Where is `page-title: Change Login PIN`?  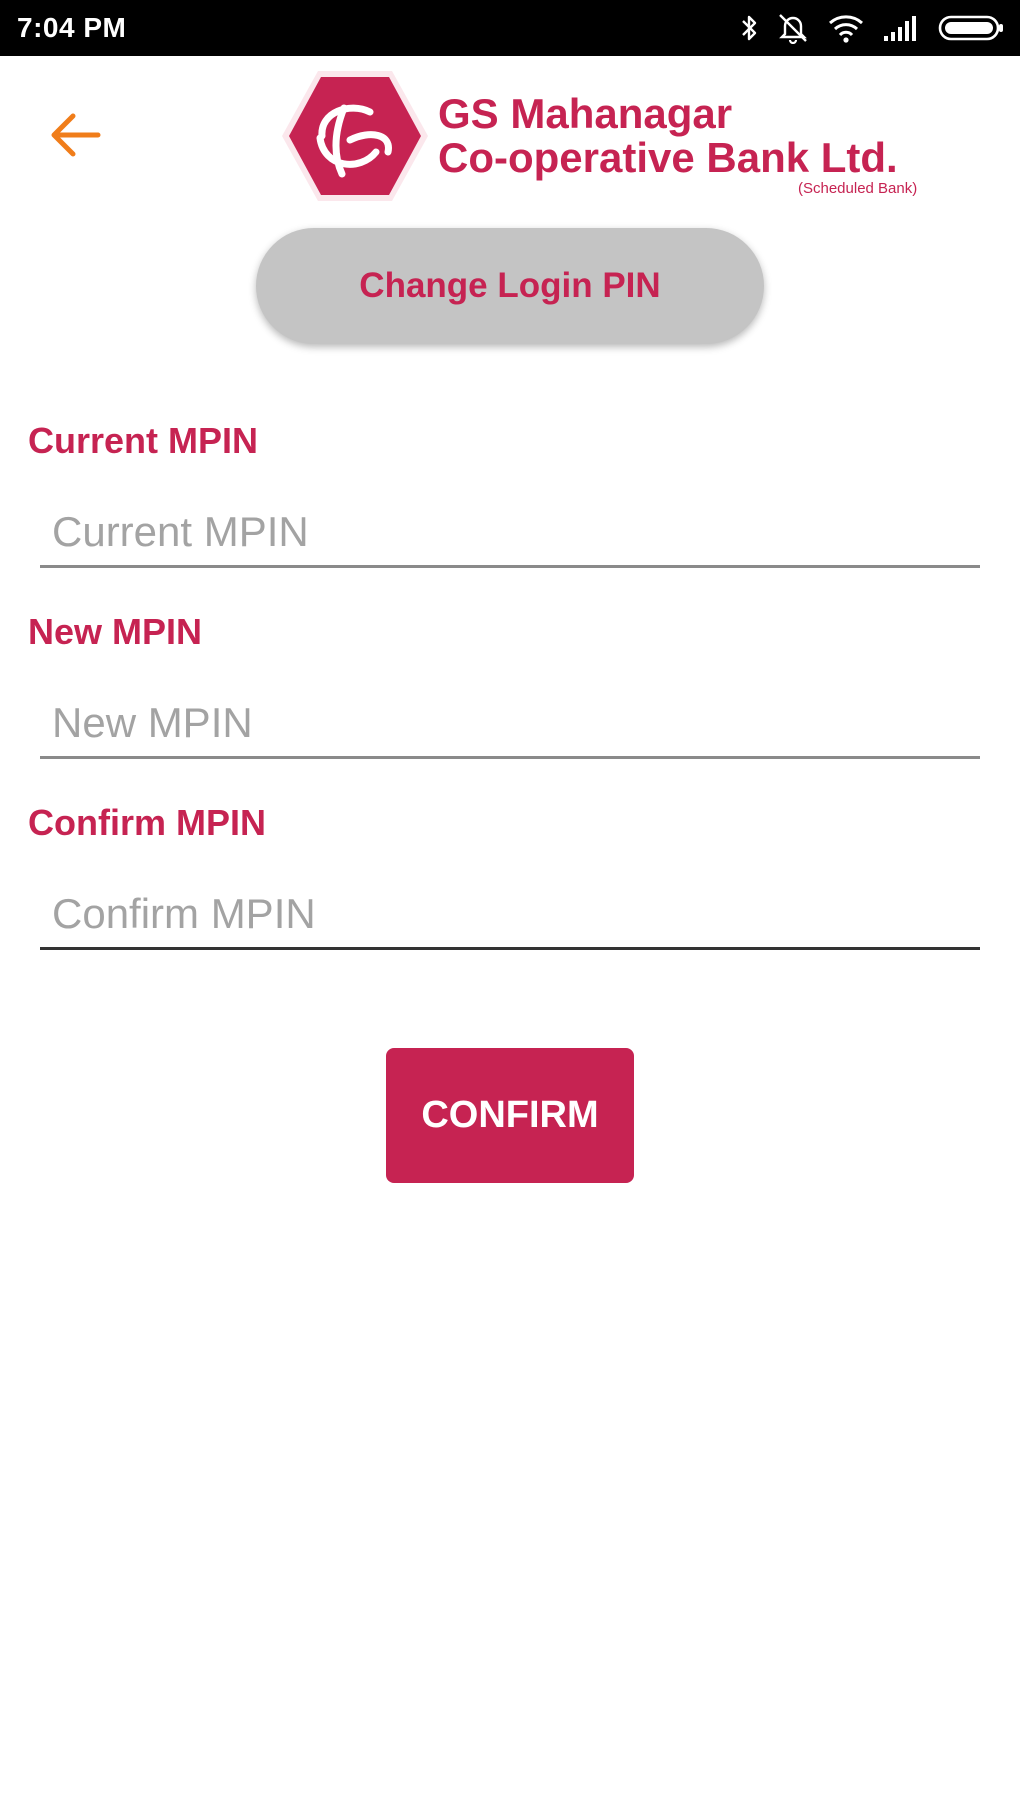
page-title: Change Login PIN is located at coordinates (510, 286).